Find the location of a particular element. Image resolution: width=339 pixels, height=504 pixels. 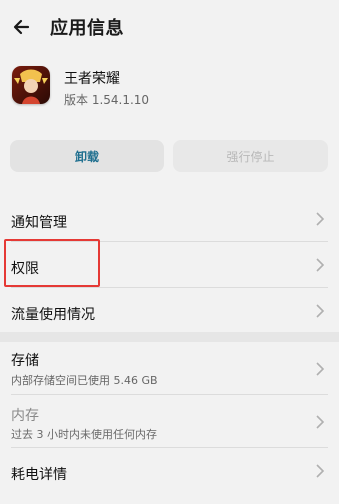

page-title: 应用信息 is located at coordinates (87, 28).